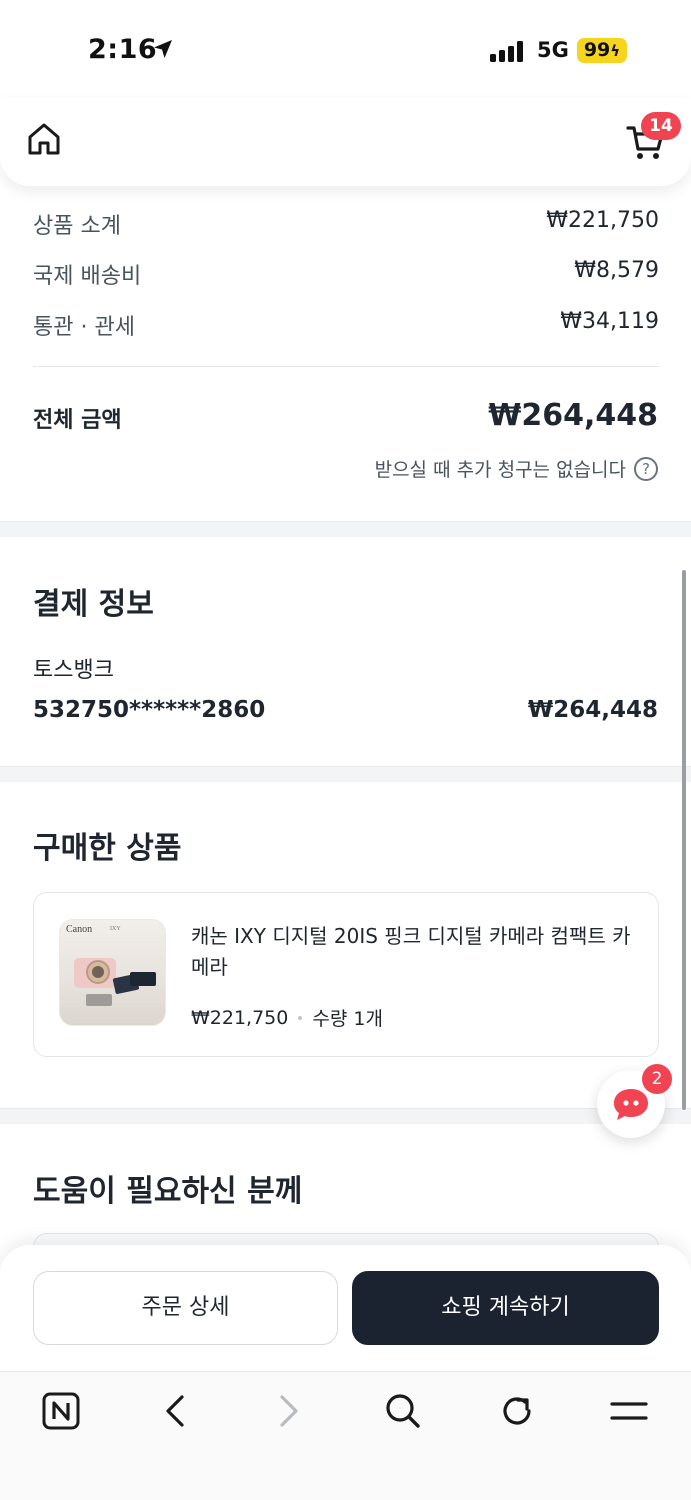 The width and height of the screenshot is (691, 1500). I want to click on payment-amount: ₩264,448, so click(592, 710).